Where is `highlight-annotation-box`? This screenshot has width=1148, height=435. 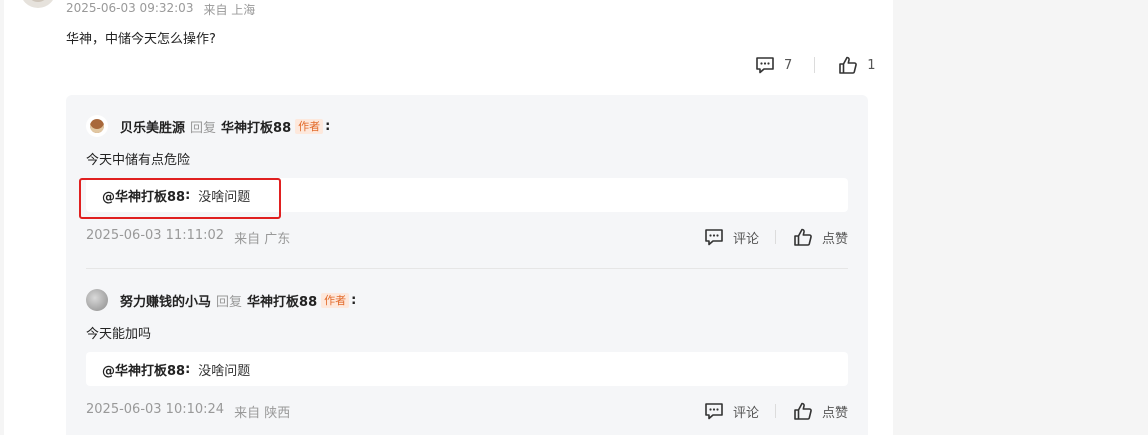
highlight-annotation-box is located at coordinates (180, 198).